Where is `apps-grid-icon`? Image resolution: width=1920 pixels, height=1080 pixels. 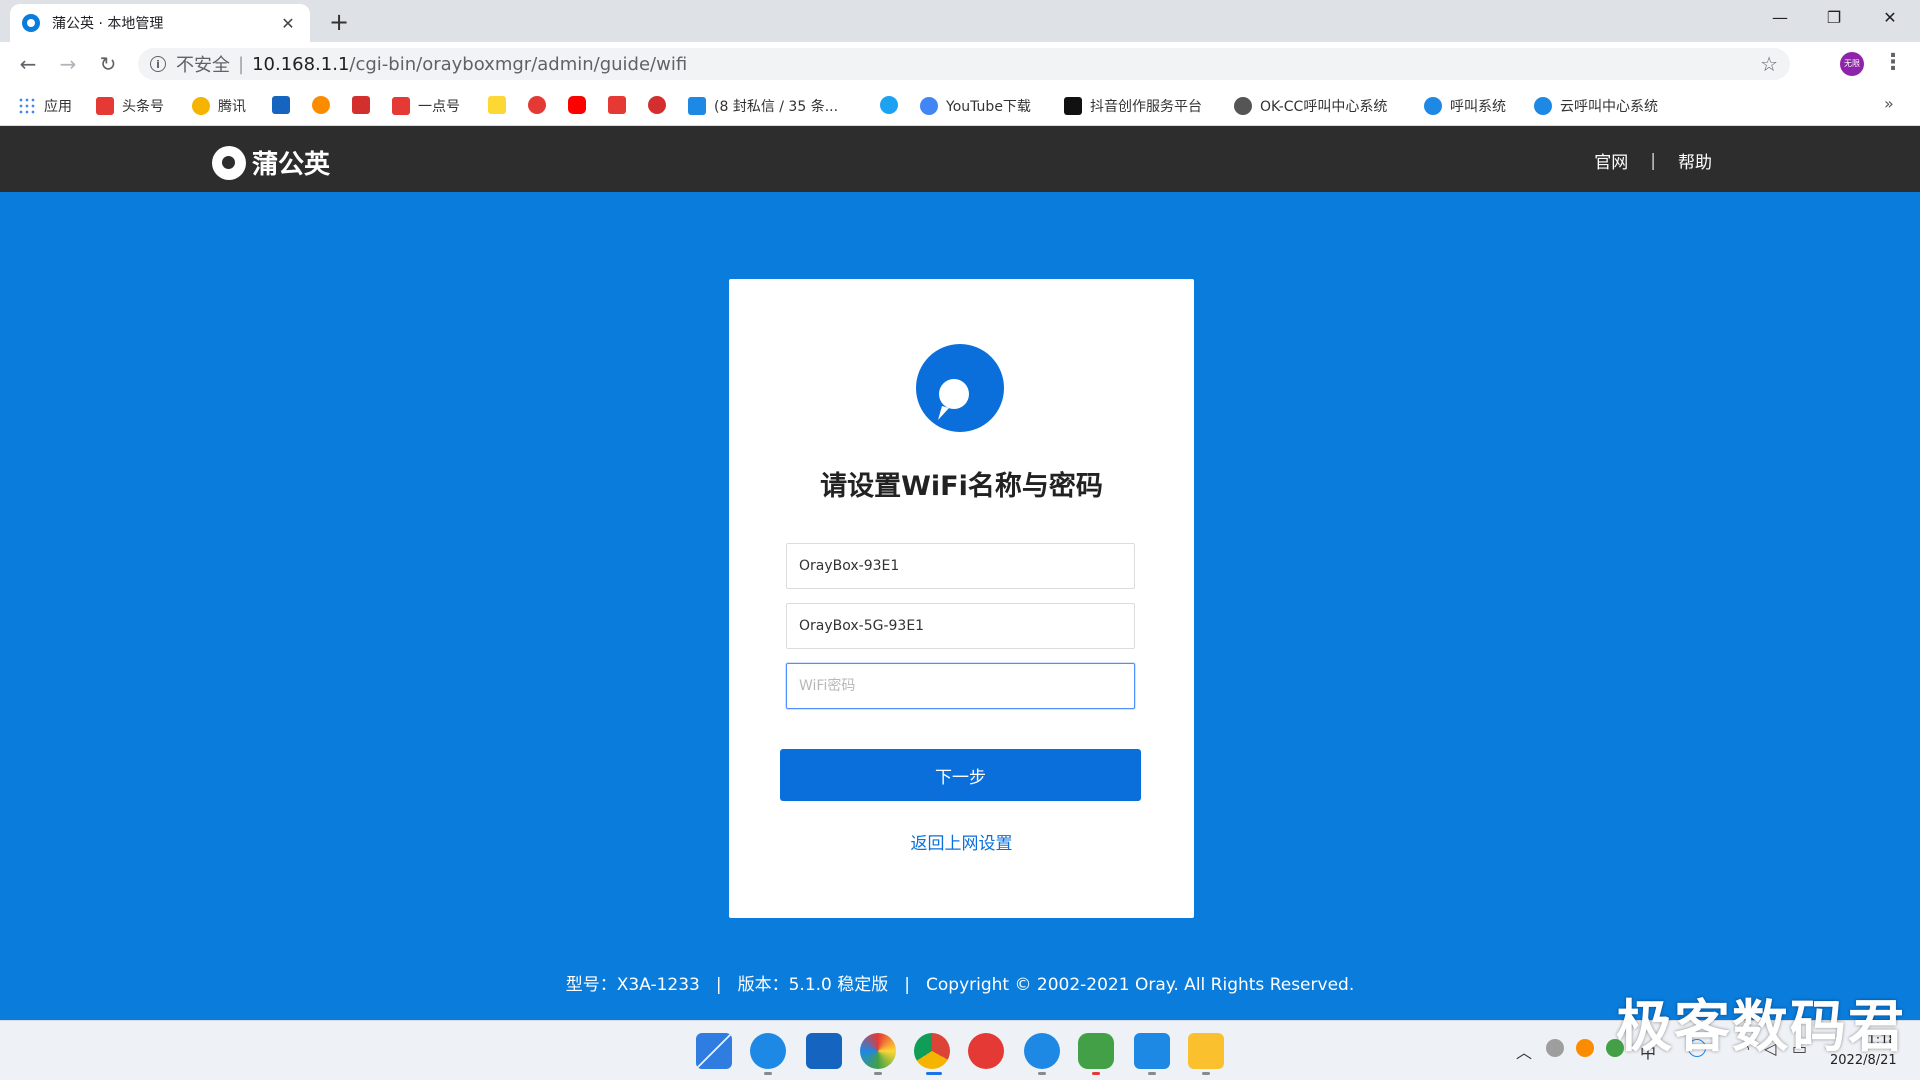
apps-grid-icon is located at coordinates (27, 106).